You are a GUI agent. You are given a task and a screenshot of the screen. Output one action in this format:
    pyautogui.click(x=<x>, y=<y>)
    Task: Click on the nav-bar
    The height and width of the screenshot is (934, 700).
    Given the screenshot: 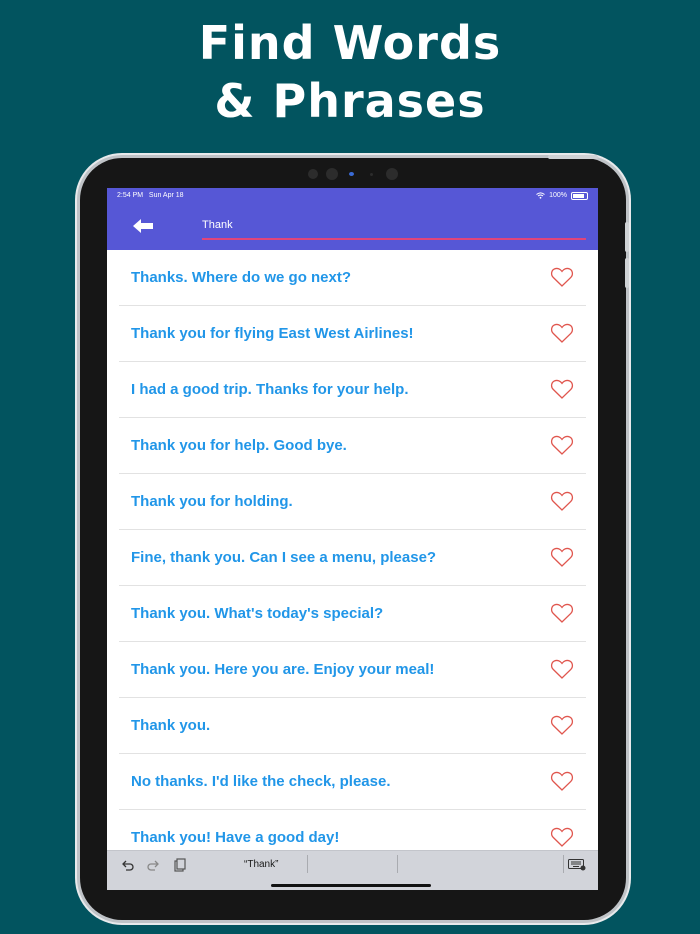 What is the action you would take?
    pyautogui.click(x=352, y=226)
    